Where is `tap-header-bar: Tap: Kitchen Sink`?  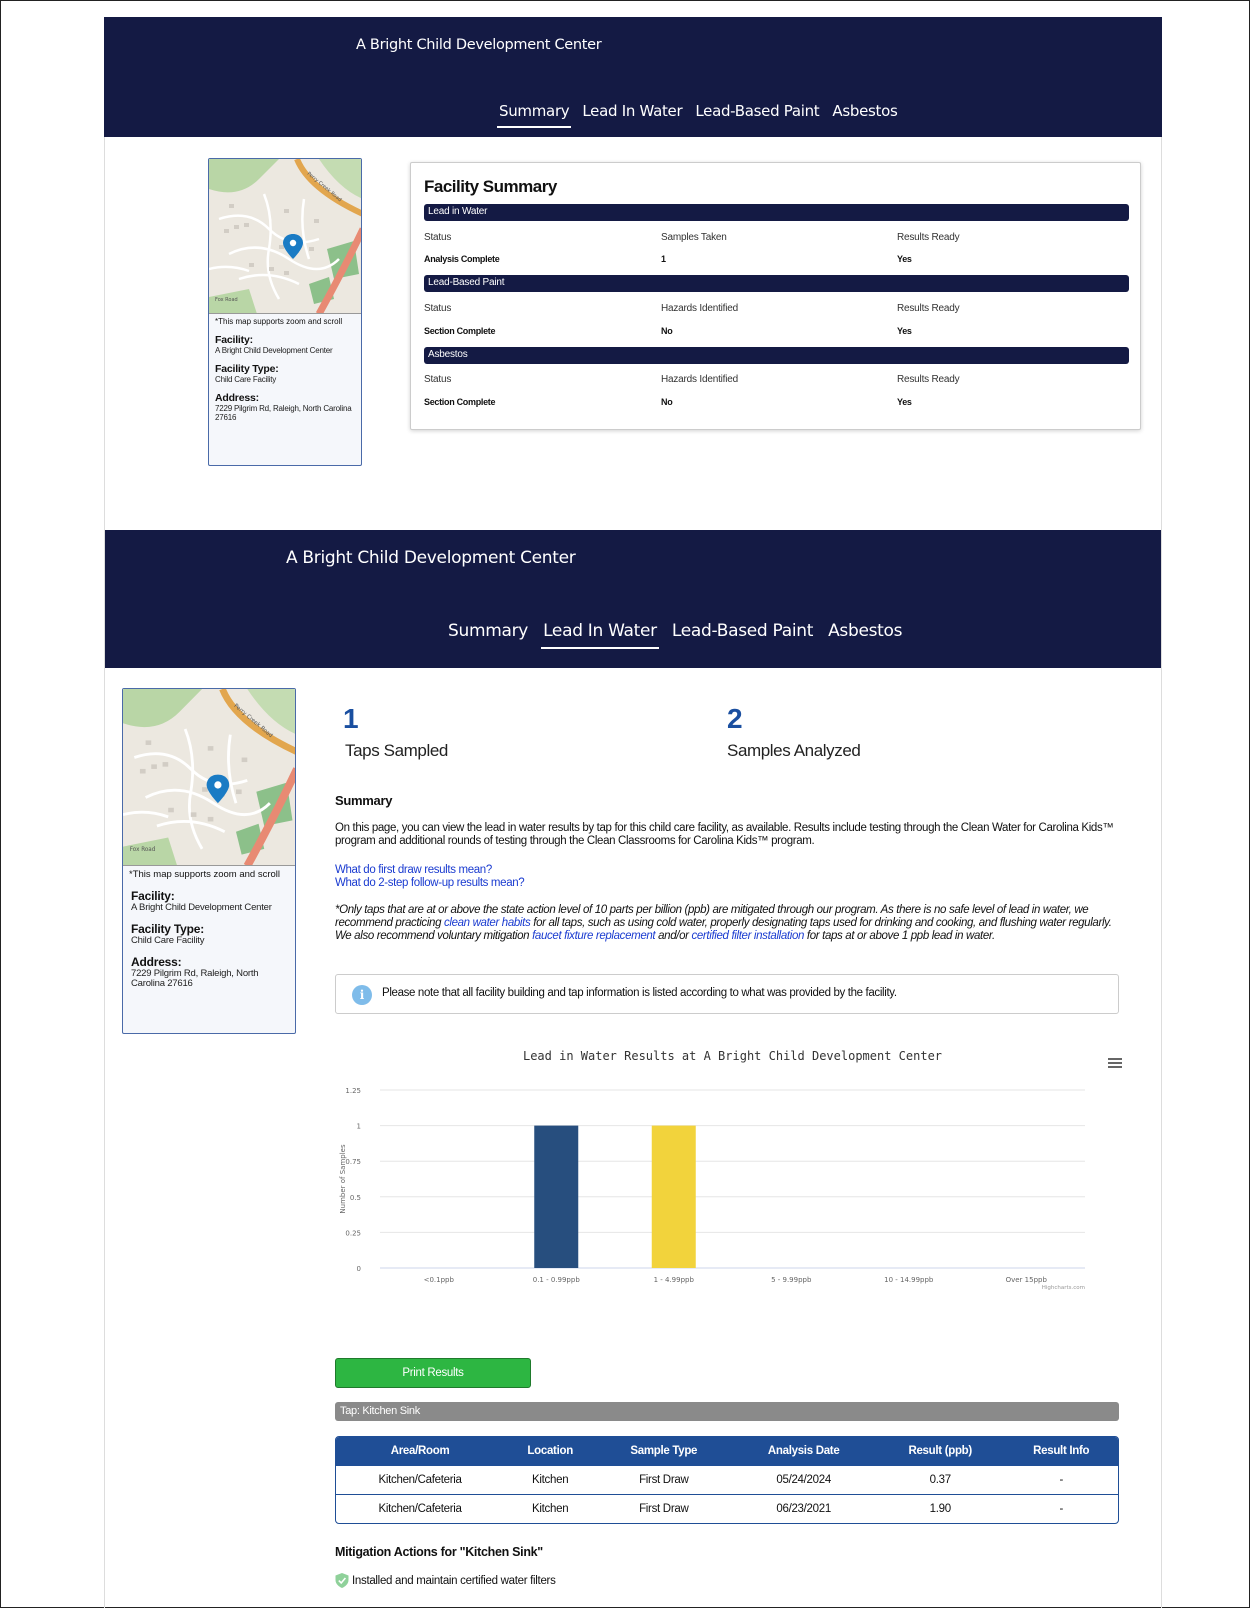
tap-header-bar: Tap: Kitchen Sink is located at coordinates (727, 1411).